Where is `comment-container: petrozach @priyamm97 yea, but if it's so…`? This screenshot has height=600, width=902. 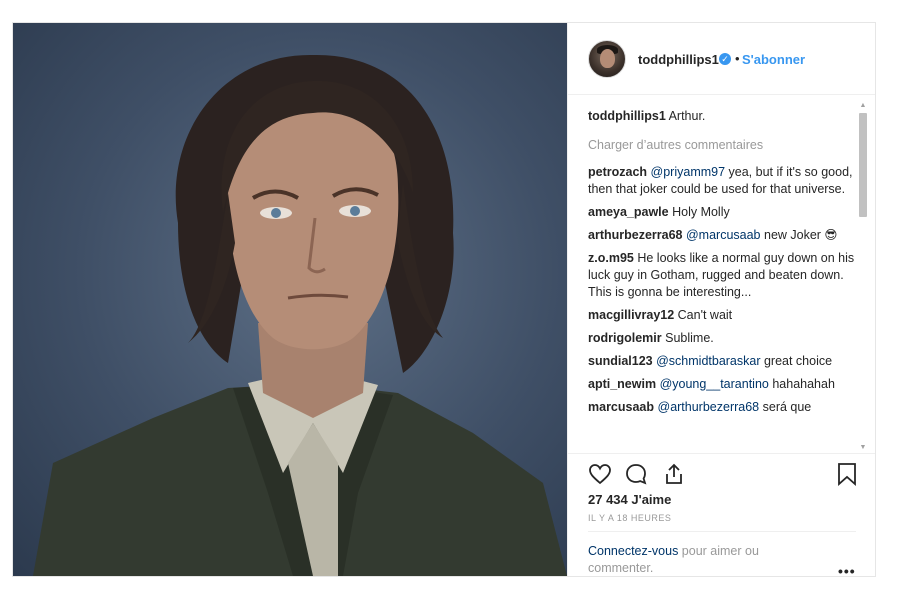 comment-container: petrozach @priyamm97 yea, but if it's so… is located at coordinates (722, 290).